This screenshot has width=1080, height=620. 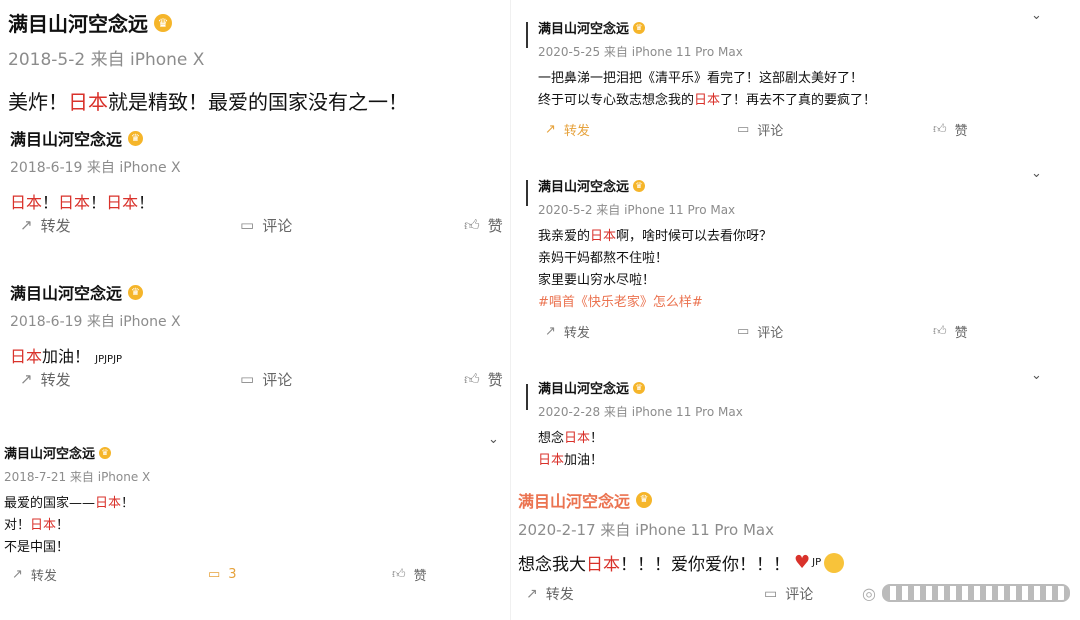 I want to click on text-line: 我亲爱的日本啊，啥时候可以去看你呀？, so click(x=655, y=237).